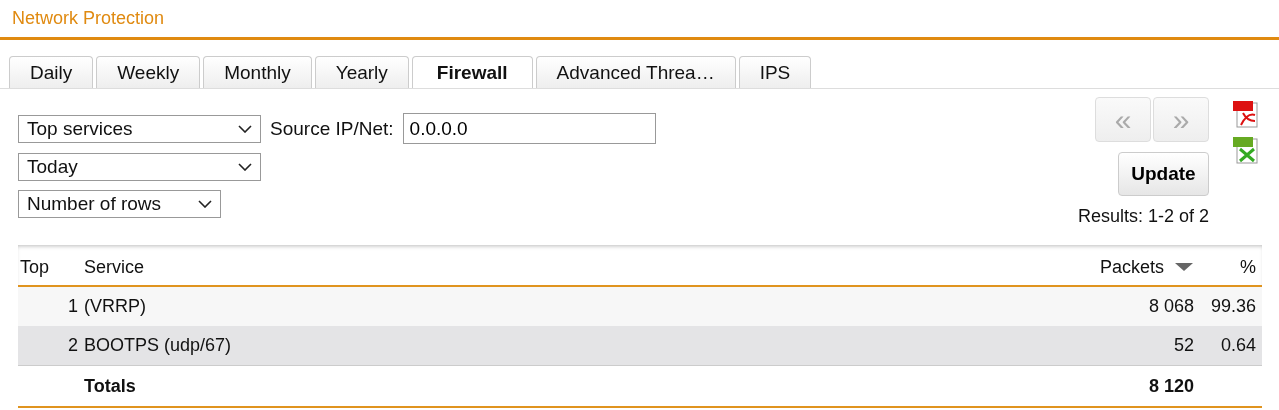 The height and width of the screenshot is (410, 1279). What do you see at coordinates (975, 346) in the screenshot?
I see `table-cell: 52` at bounding box center [975, 346].